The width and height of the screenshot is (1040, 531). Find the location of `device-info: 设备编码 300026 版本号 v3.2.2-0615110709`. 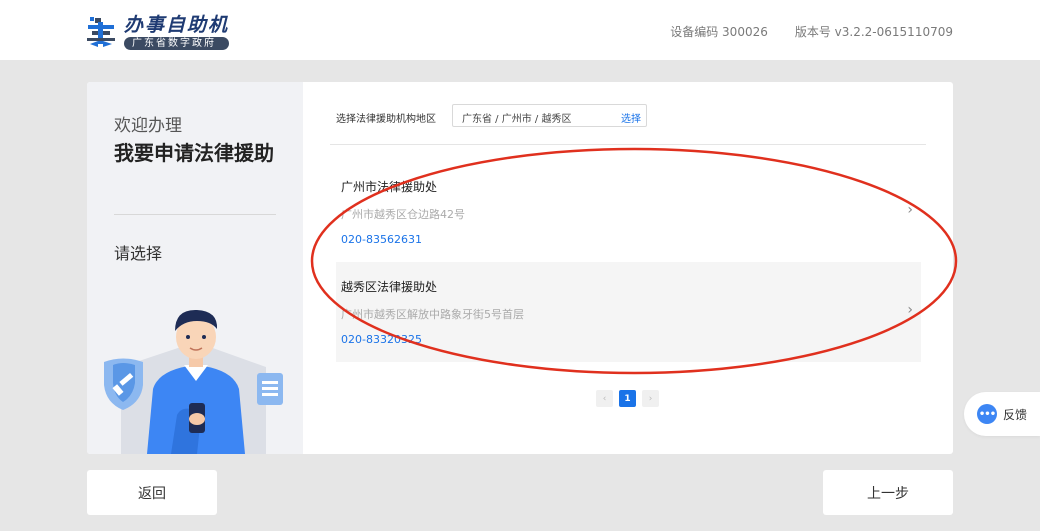

device-info: 设备编码 300026 版本号 v3.2.2-0615110709 is located at coordinates (811, 31).